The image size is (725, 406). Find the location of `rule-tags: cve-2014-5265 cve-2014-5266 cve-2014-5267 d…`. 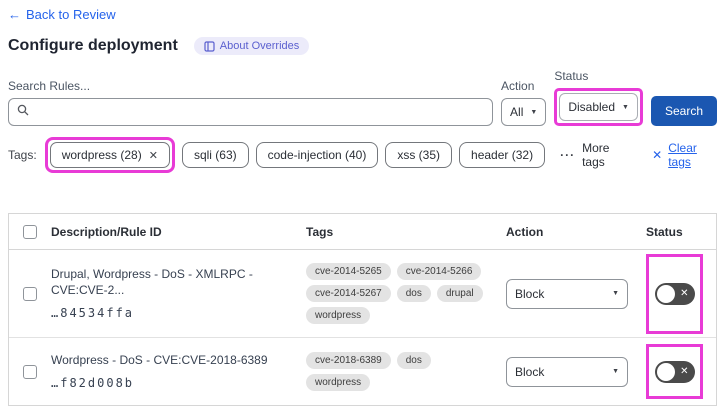

rule-tags: cve-2014-5265 cve-2014-5266 cve-2014-5267 d… is located at coordinates (406, 293).